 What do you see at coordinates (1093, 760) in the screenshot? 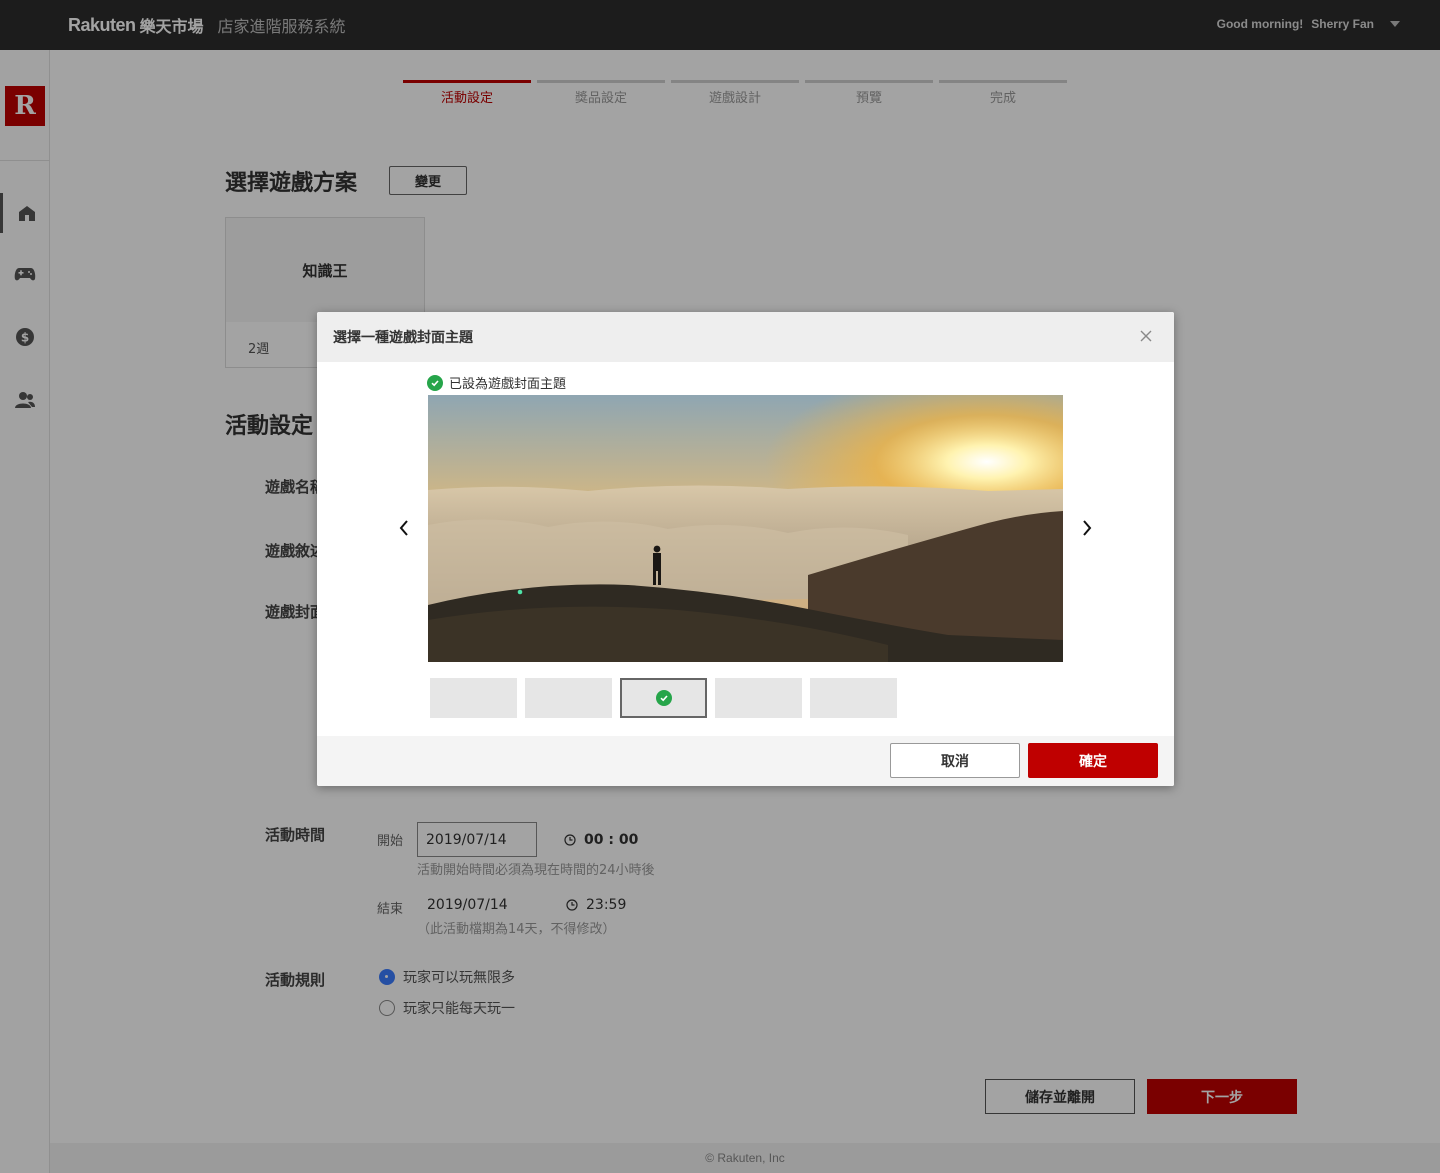
I see `confirm-button: 確定` at bounding box center [1093, 760].